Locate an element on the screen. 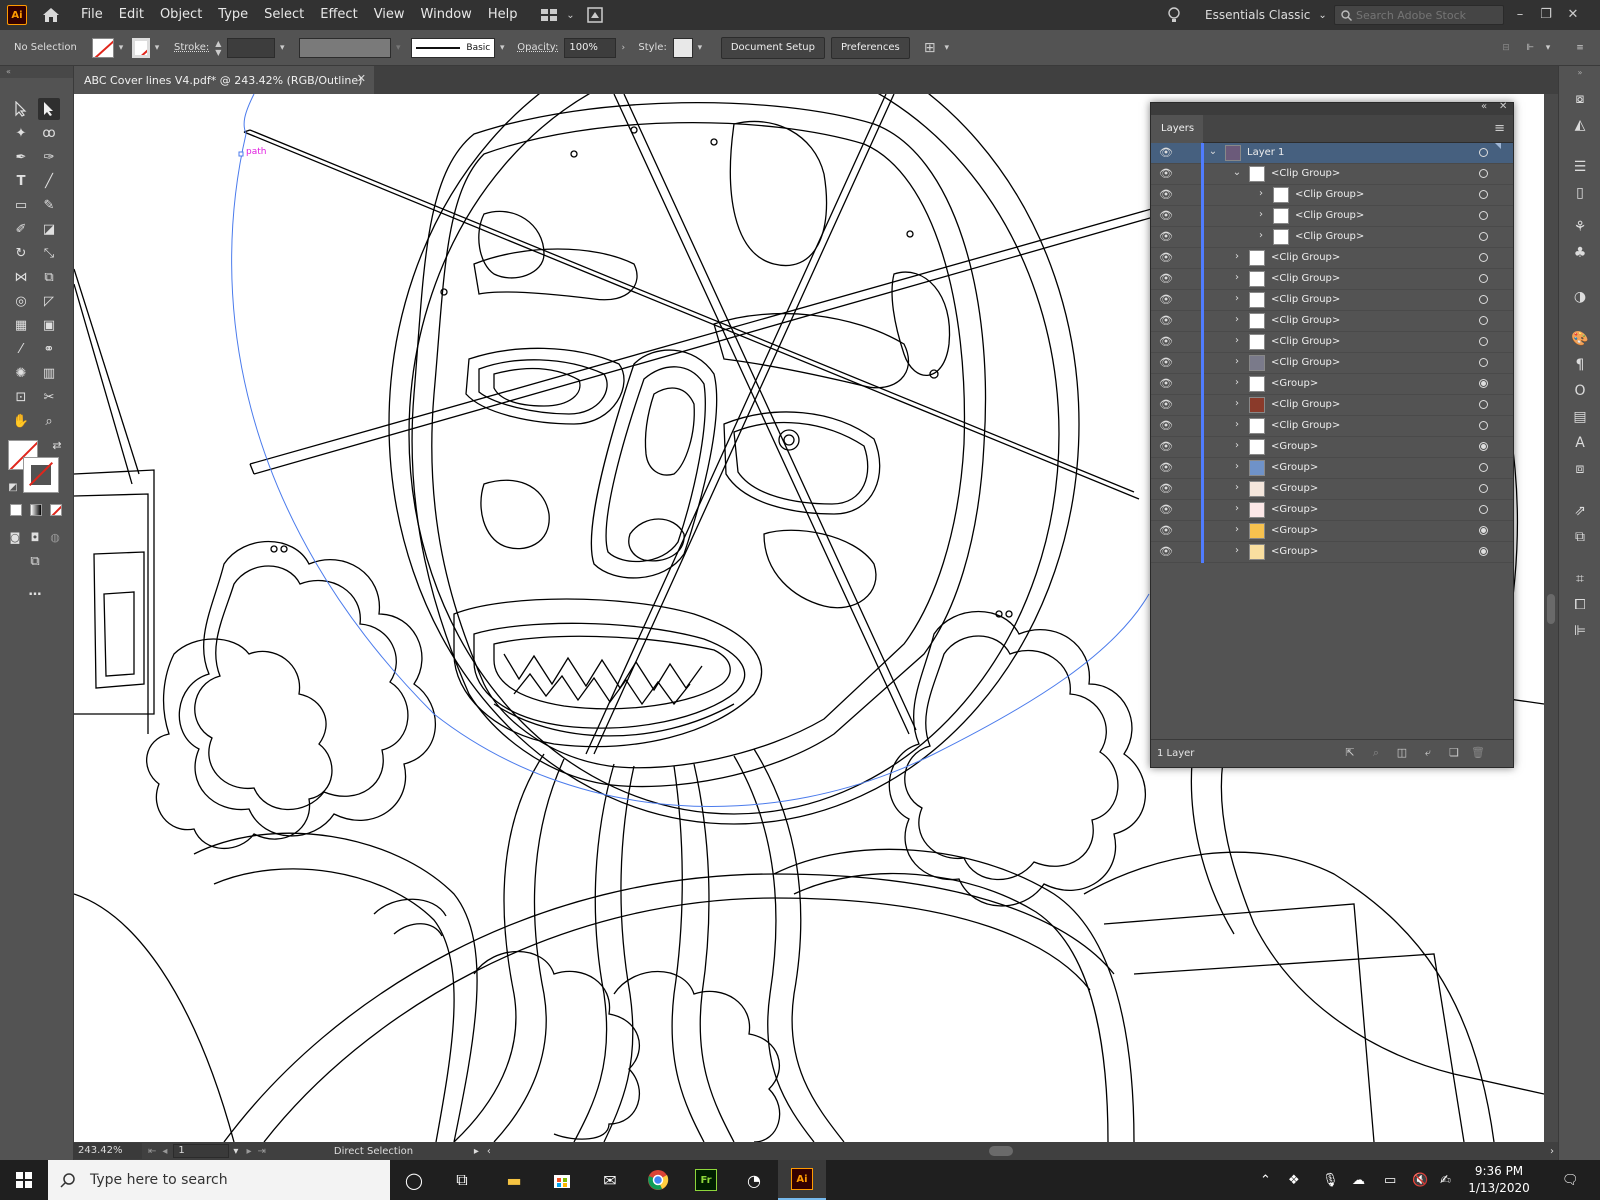  current-tool-status: Direct Selection is located at coordinates (403, 1151).